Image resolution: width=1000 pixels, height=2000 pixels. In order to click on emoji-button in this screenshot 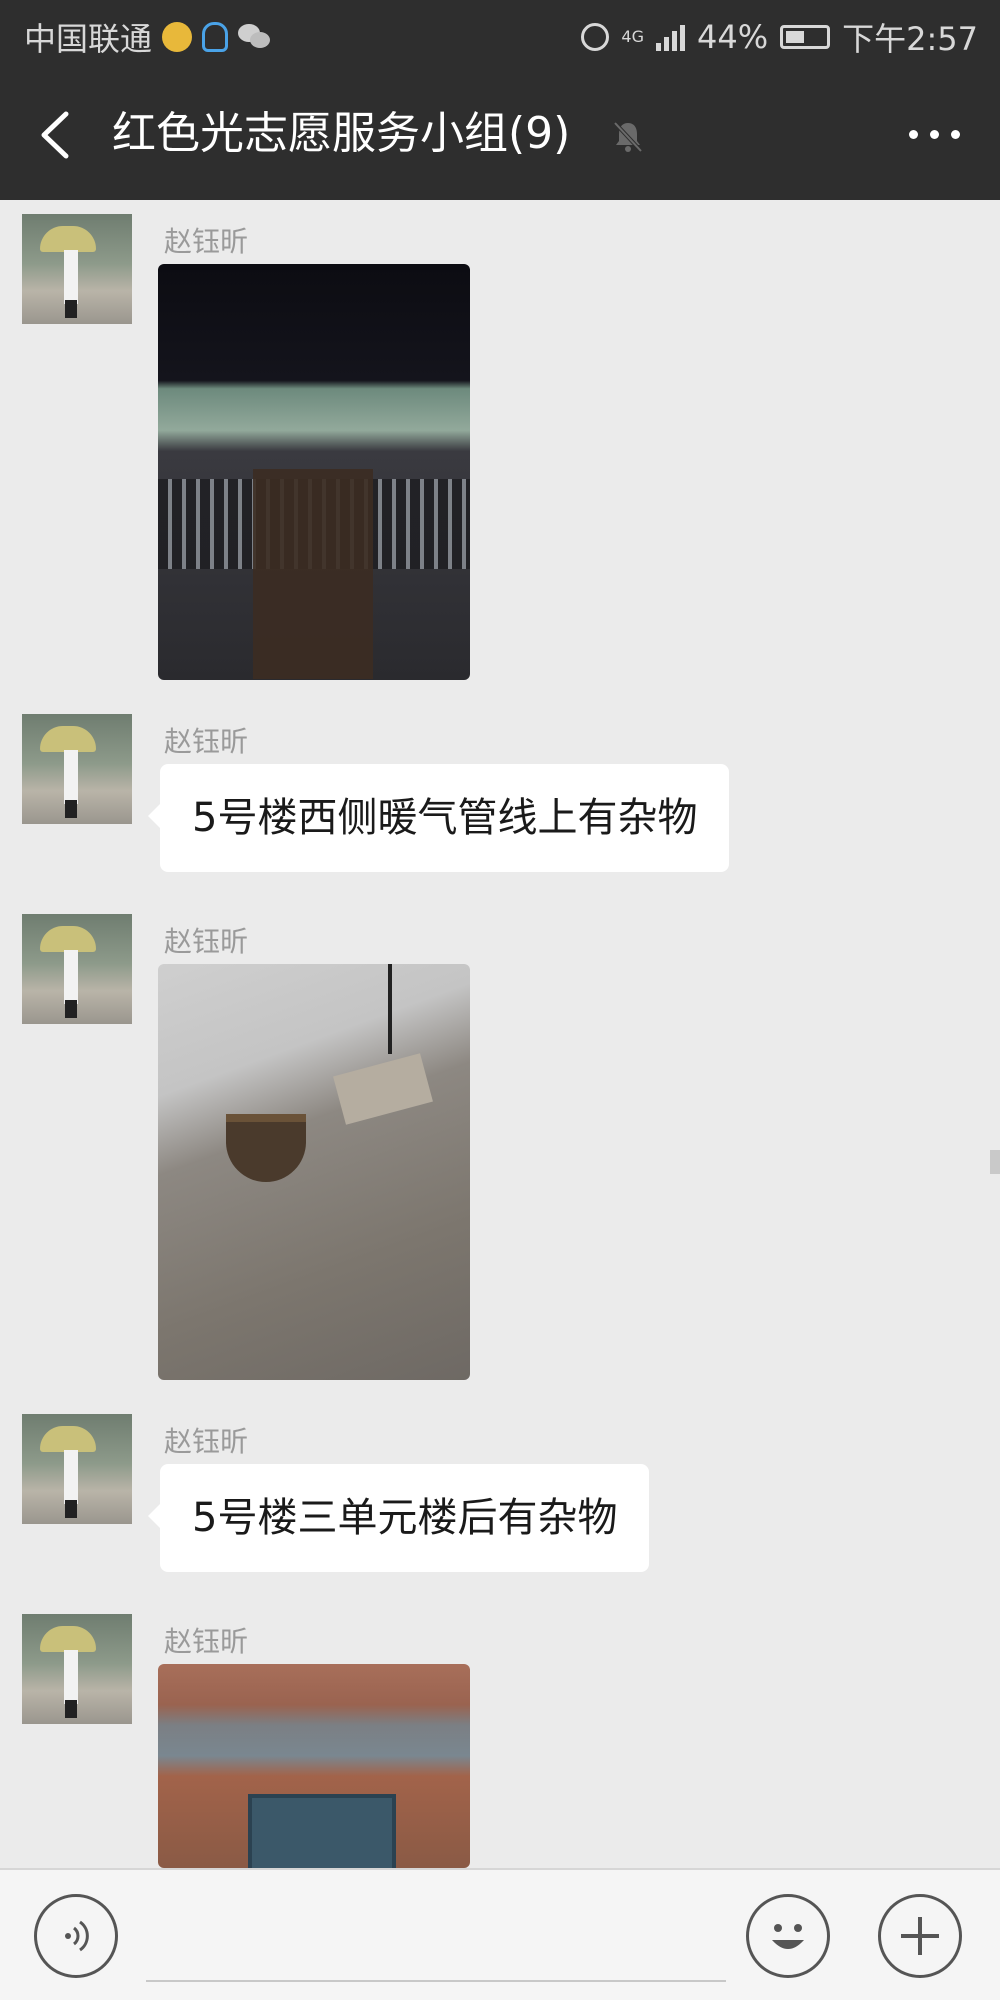, I will do `click(788, 1936)`.